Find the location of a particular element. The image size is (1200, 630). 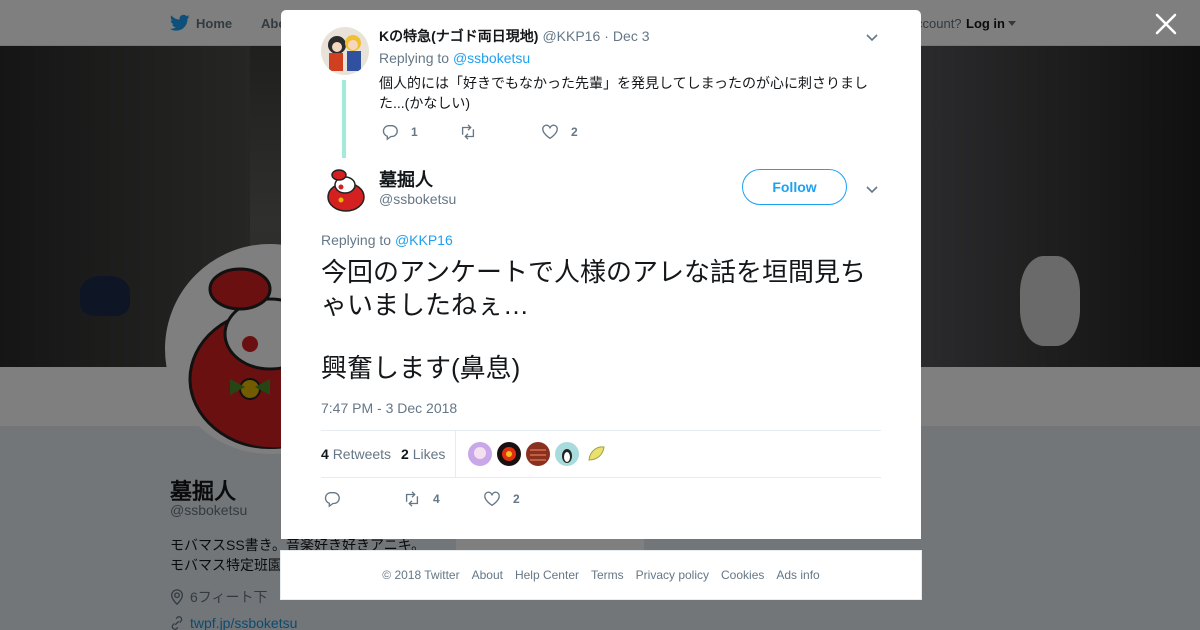

likes-count: 2 is located at coordinates (405, 454).